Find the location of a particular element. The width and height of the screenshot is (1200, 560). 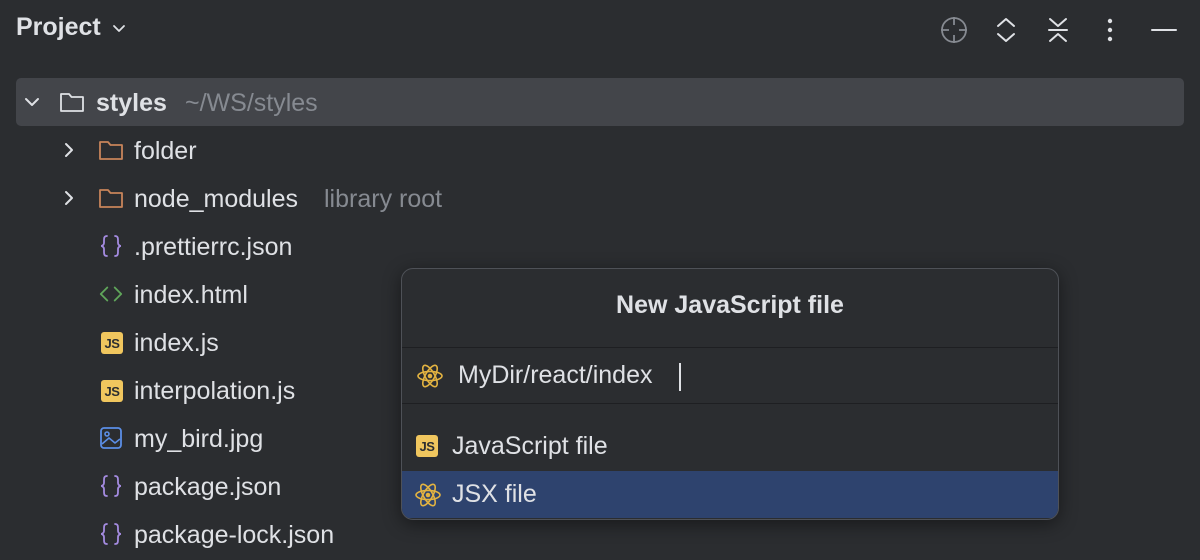

tree-item-node-modules: node_modules library root is located at coordinates (600, 198).